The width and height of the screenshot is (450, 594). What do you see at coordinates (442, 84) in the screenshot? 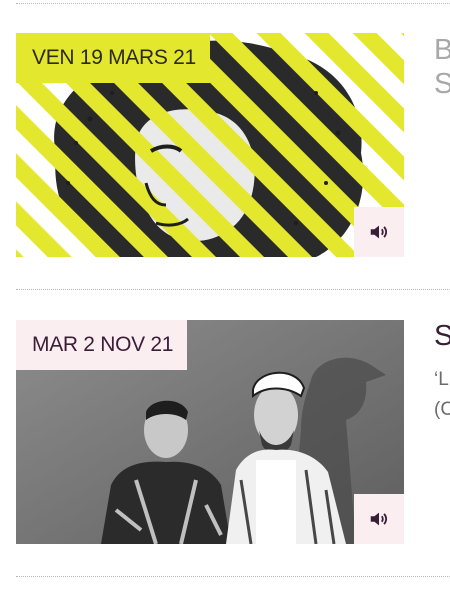
I see `event-title-line2: S` at bounding box center [442, 84].